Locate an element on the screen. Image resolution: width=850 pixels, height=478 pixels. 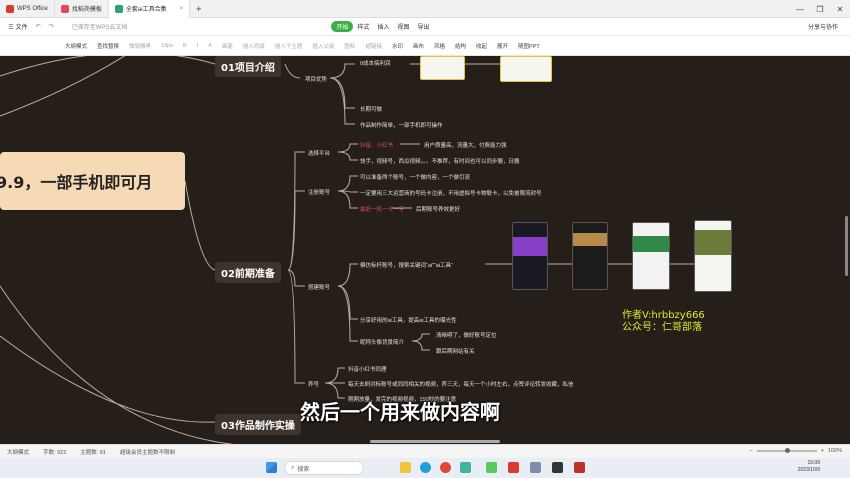
main-node-production: 03作品制作实操 is located at coordinates (258, 424).